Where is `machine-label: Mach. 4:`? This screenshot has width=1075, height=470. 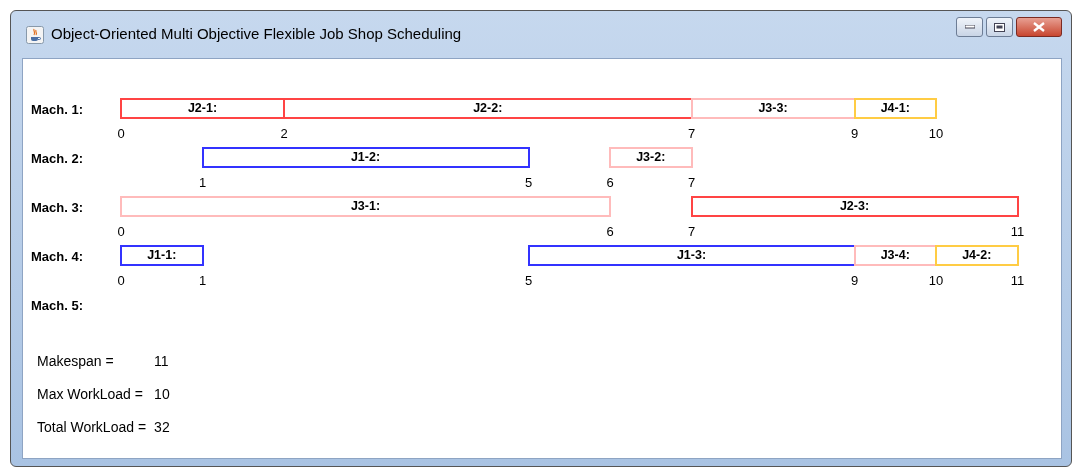 machine-label: Mach. 4: is located at coordinates (57, 257).